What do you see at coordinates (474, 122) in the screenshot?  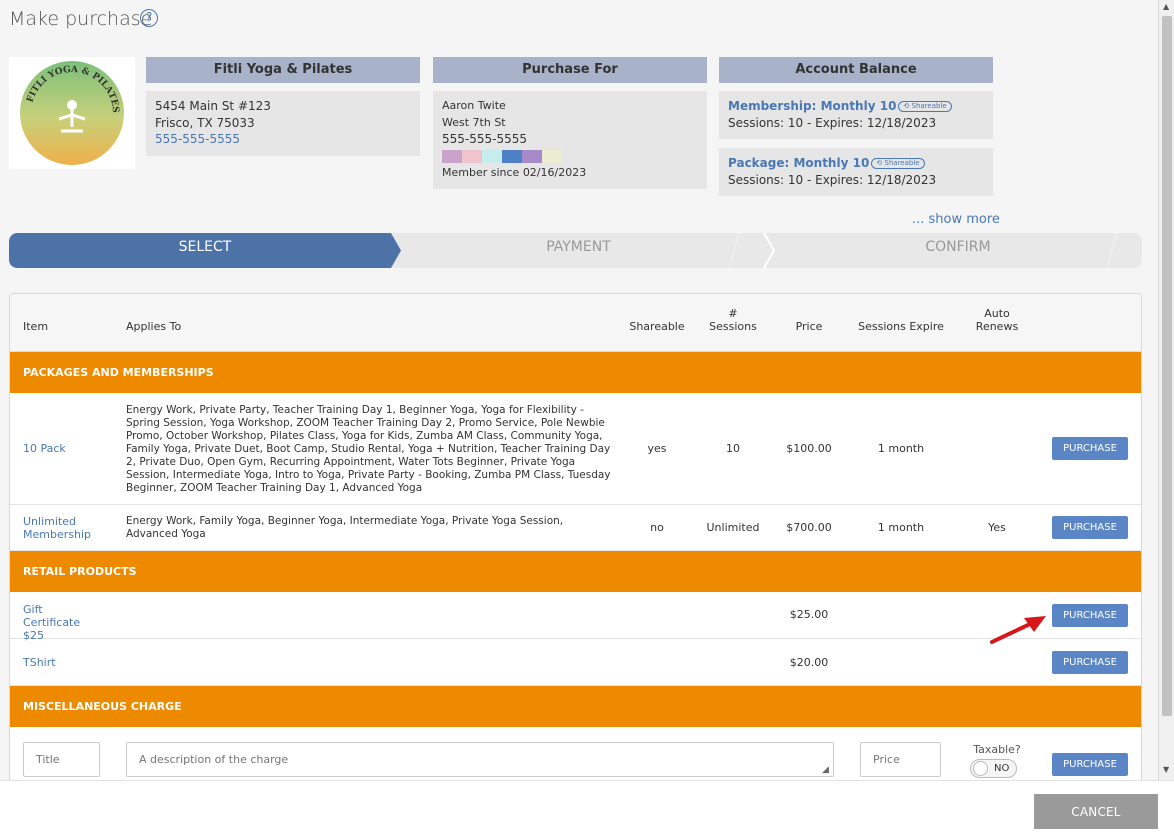 I see `customer-street: West 7th St` at bounding box center [474, 122].